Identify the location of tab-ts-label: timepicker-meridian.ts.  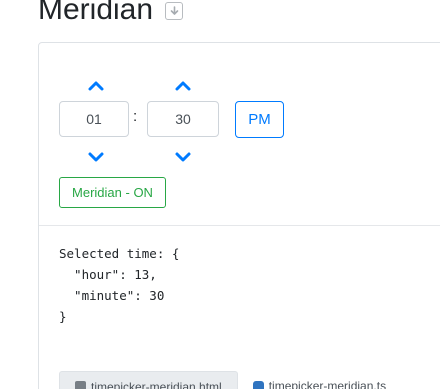
(327, 384).